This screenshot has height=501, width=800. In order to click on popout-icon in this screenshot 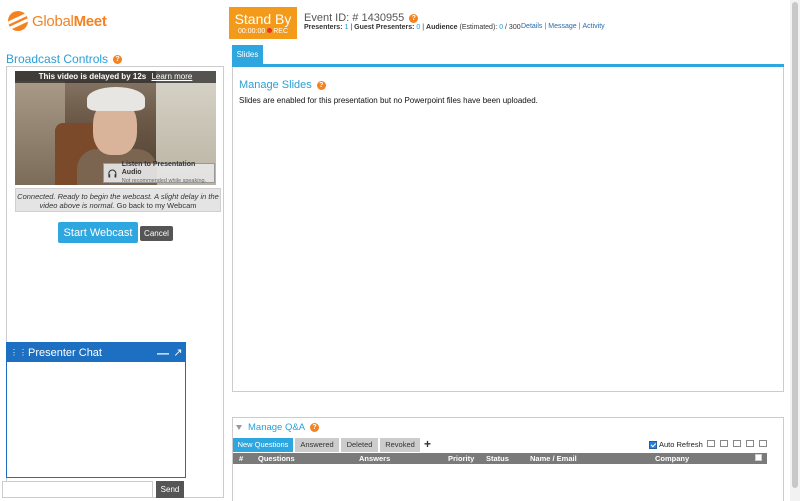, I will do `click(724, 443)`.